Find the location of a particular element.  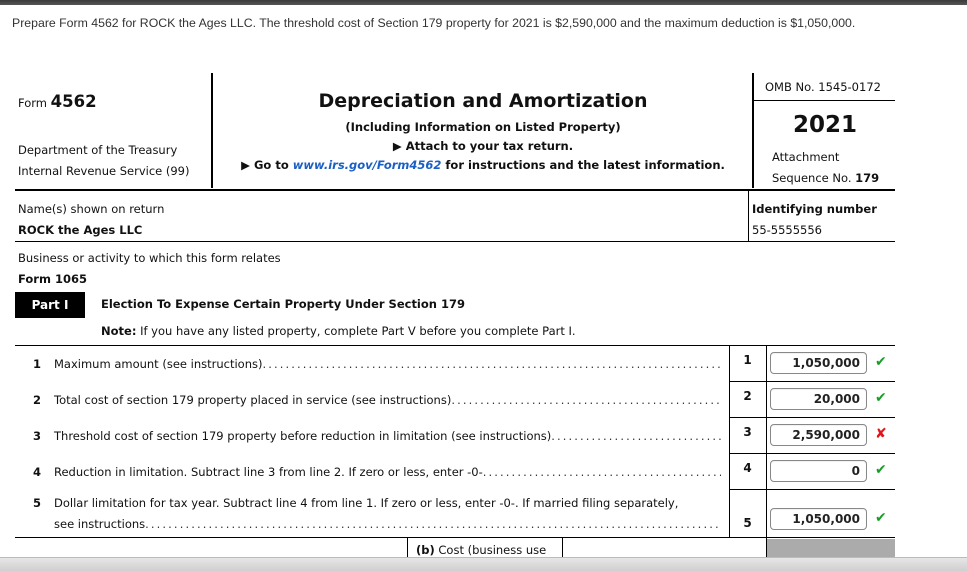

line-number: 1 is located at coordinates (37, 364).